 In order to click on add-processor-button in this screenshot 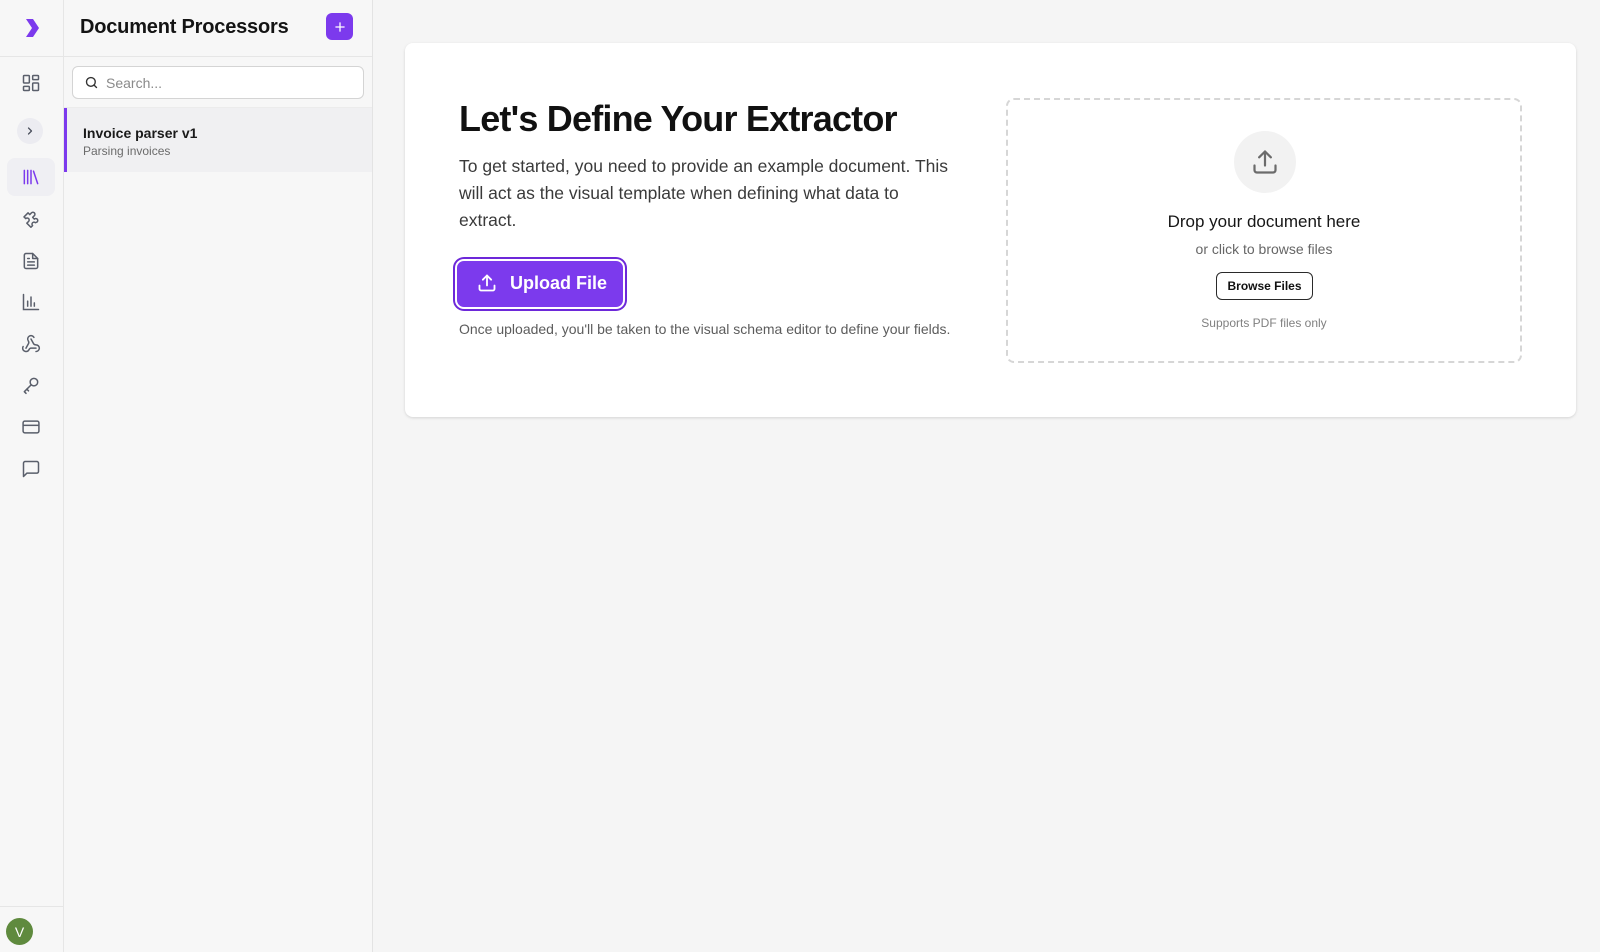, I will do `click(339, 26)`.